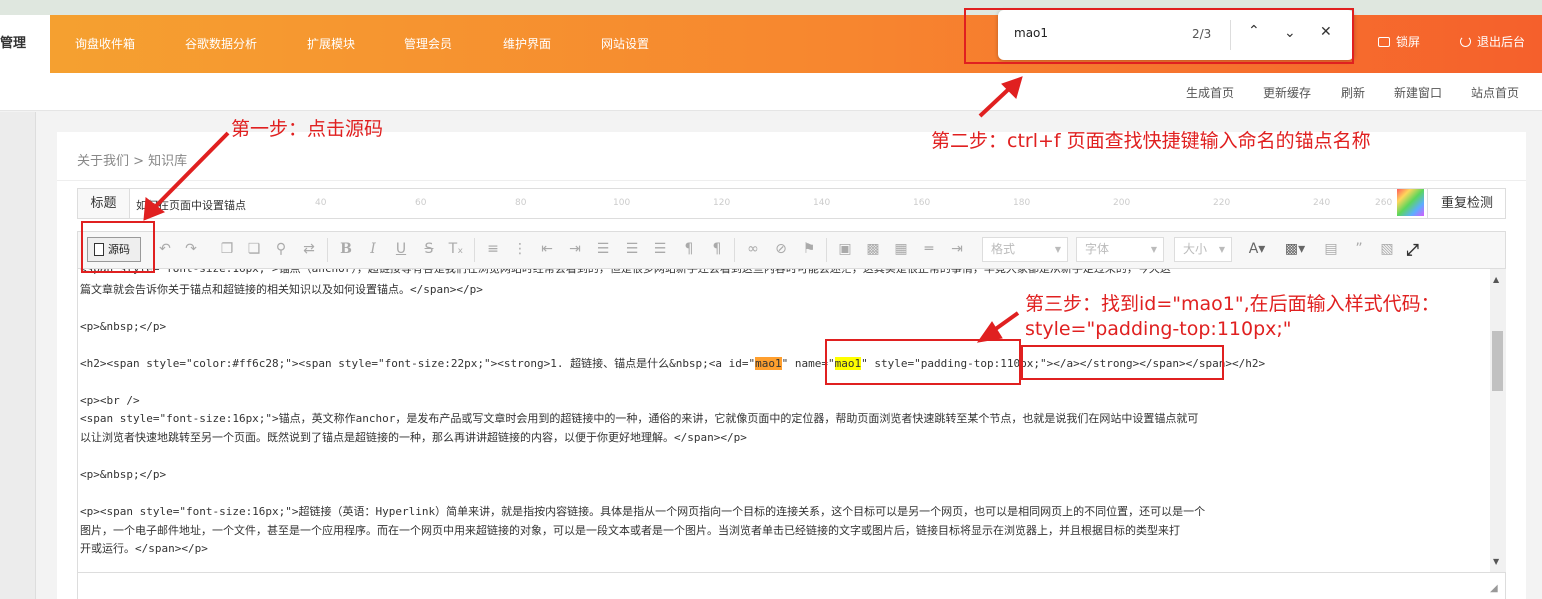 The image size is (1542, 599). I want to click on multi-image-icon: ▩, so click(873, 249).